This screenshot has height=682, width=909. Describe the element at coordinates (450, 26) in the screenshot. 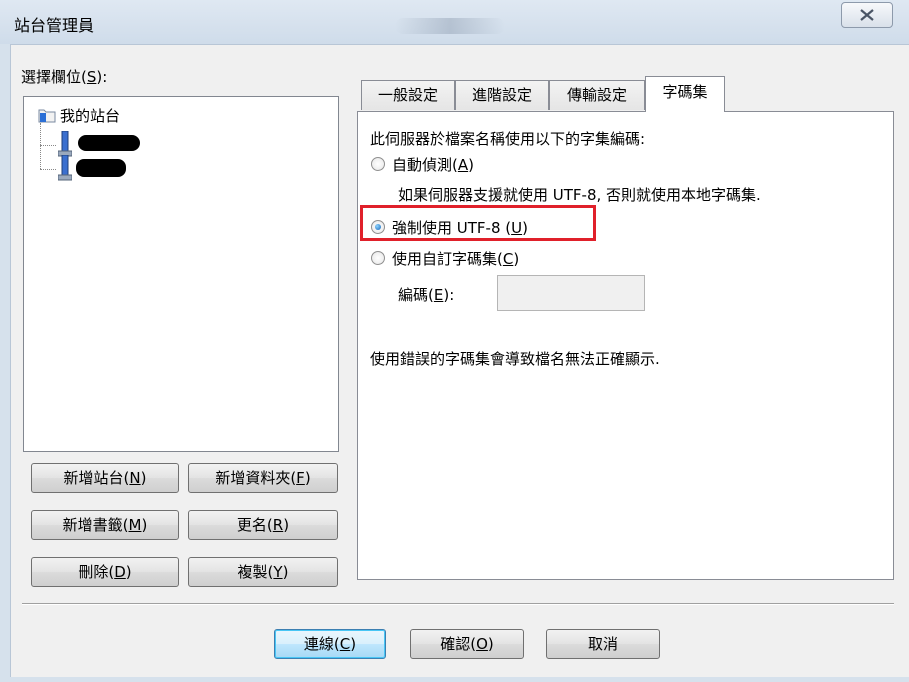

I see `title-blur-decoration` at that location.